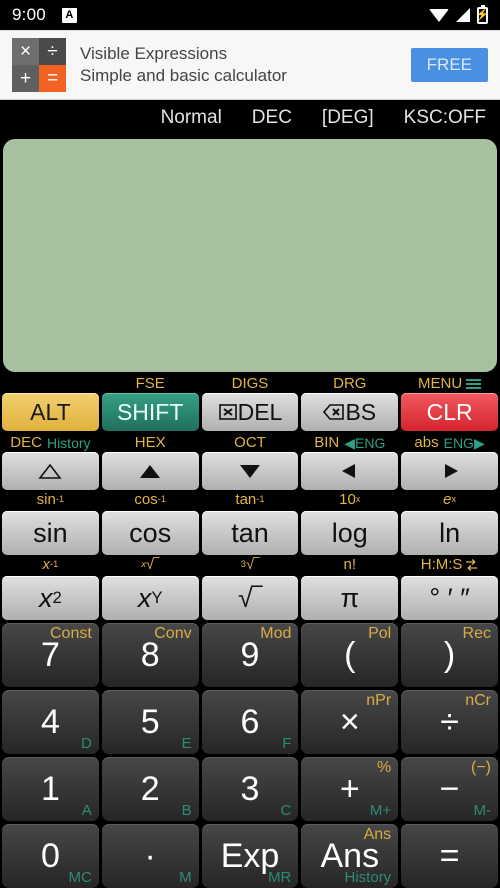 The width and height of the screenshot is (500, 888). I want to click on key-9-label: 9, so click(250, 655).